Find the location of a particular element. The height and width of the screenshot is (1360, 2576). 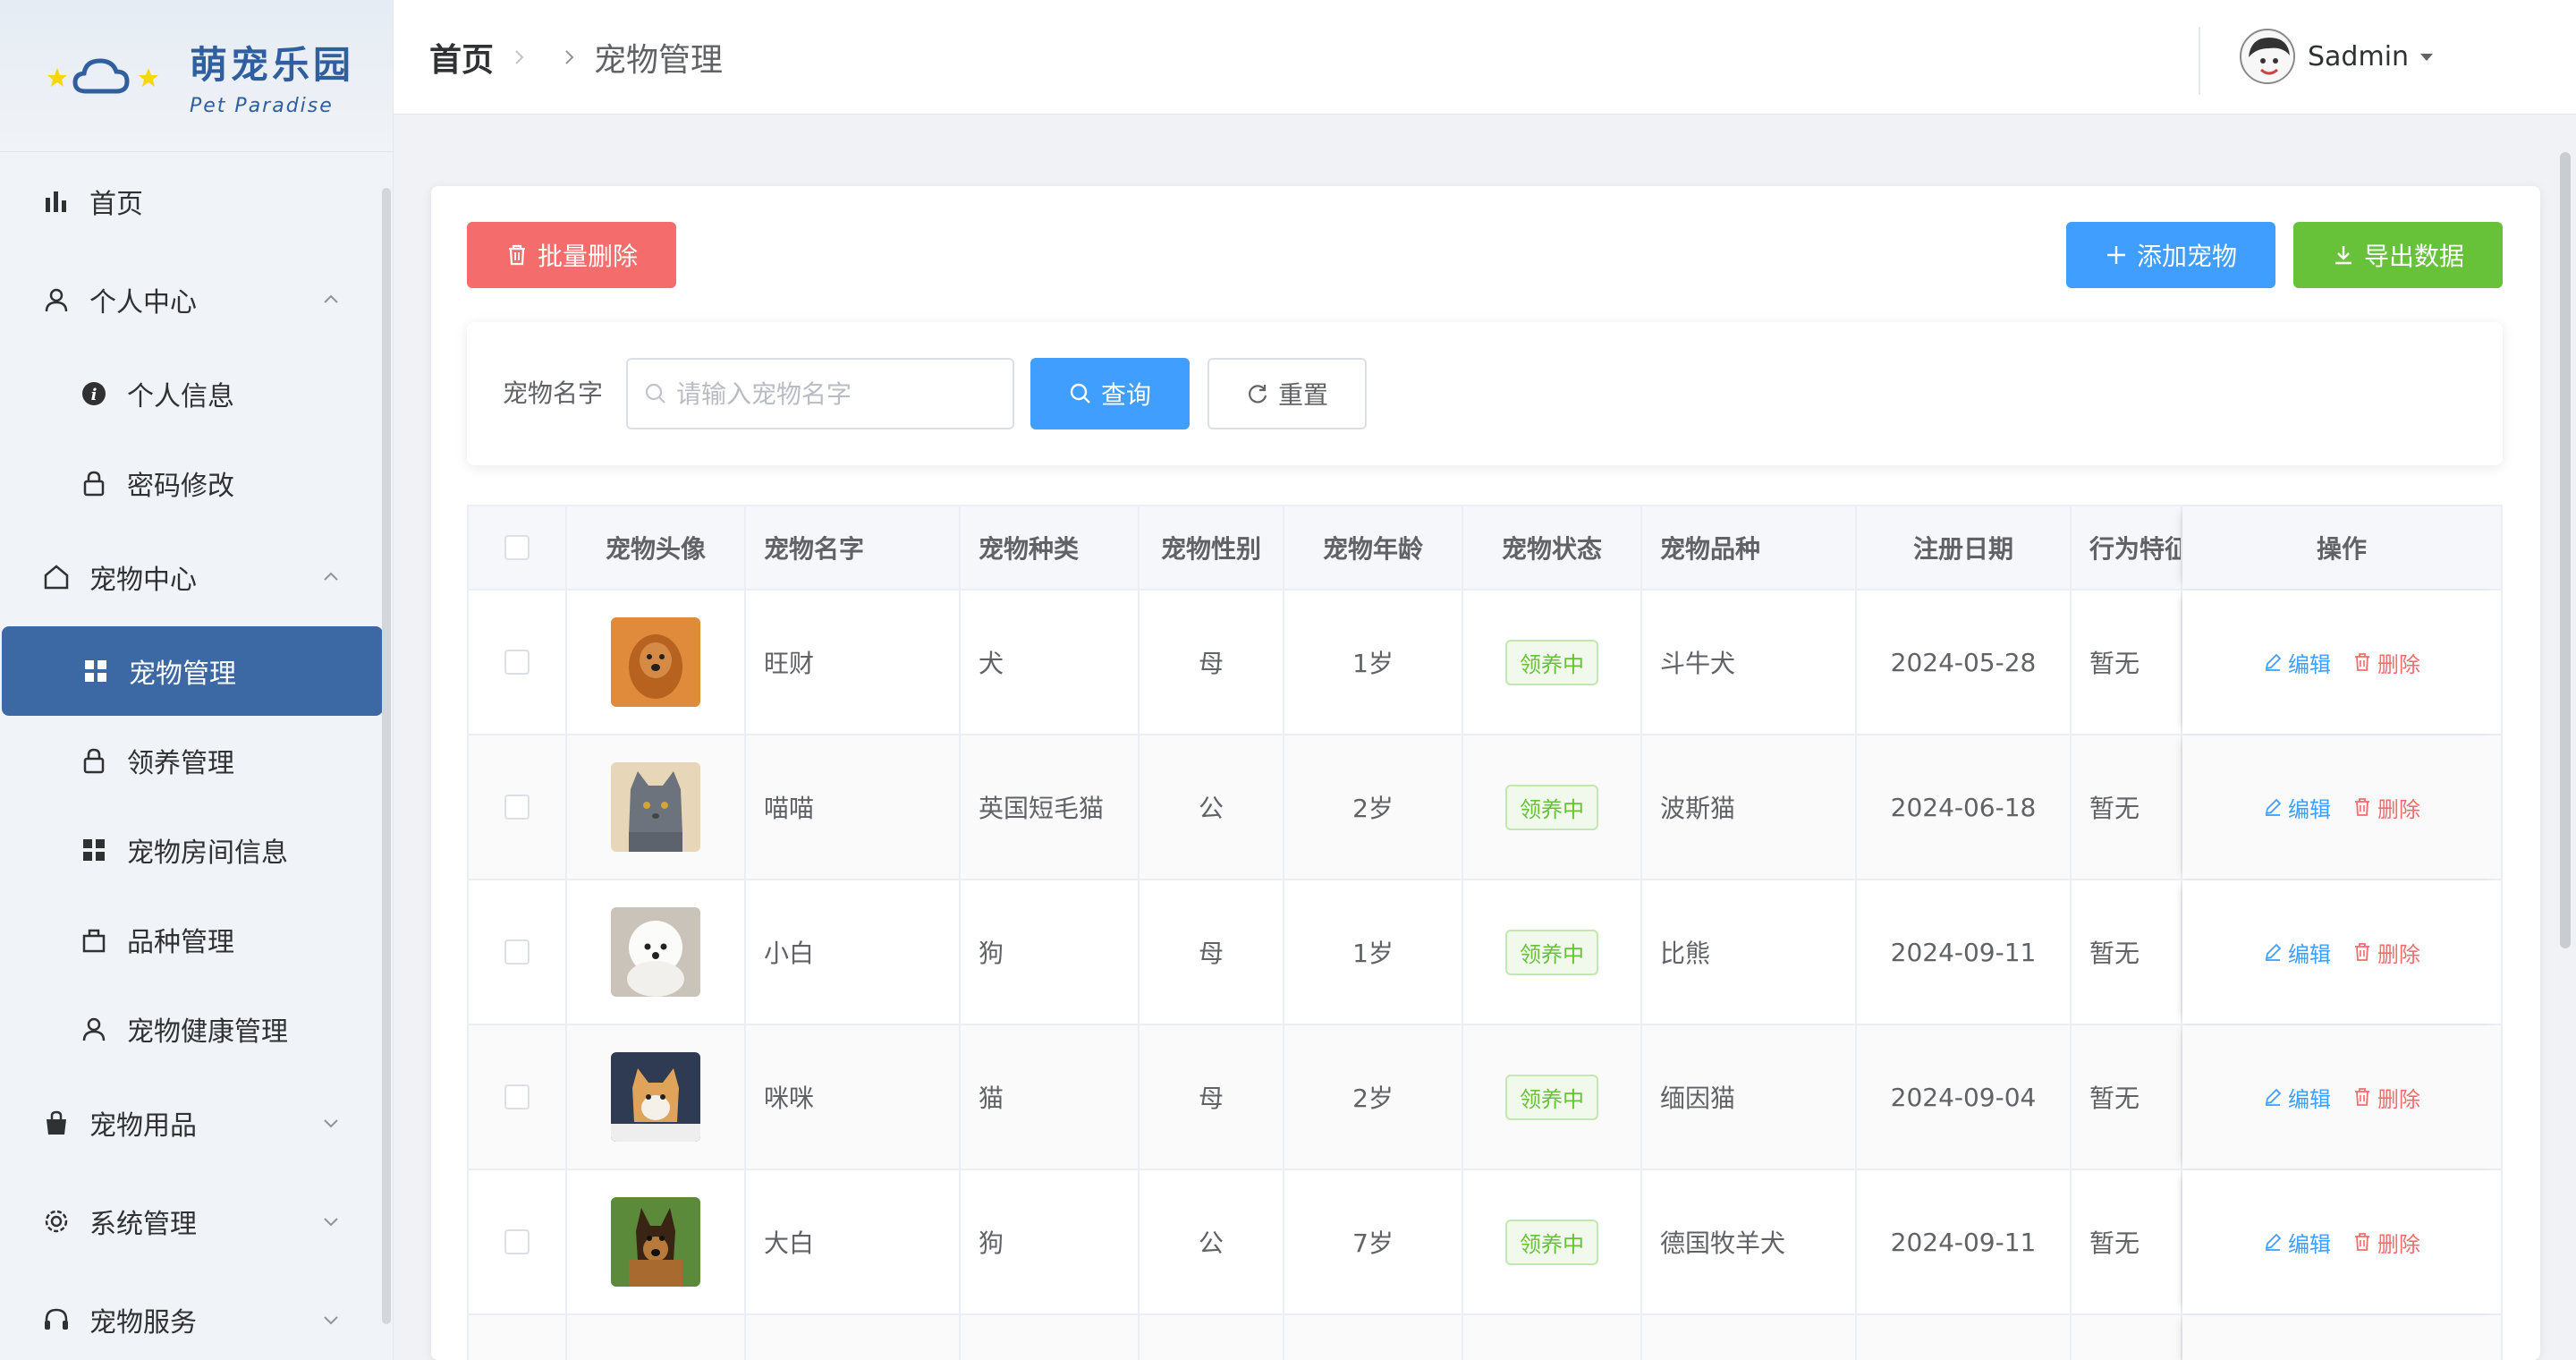

reset-label: 重置 is located at coordinates (1302, 395).